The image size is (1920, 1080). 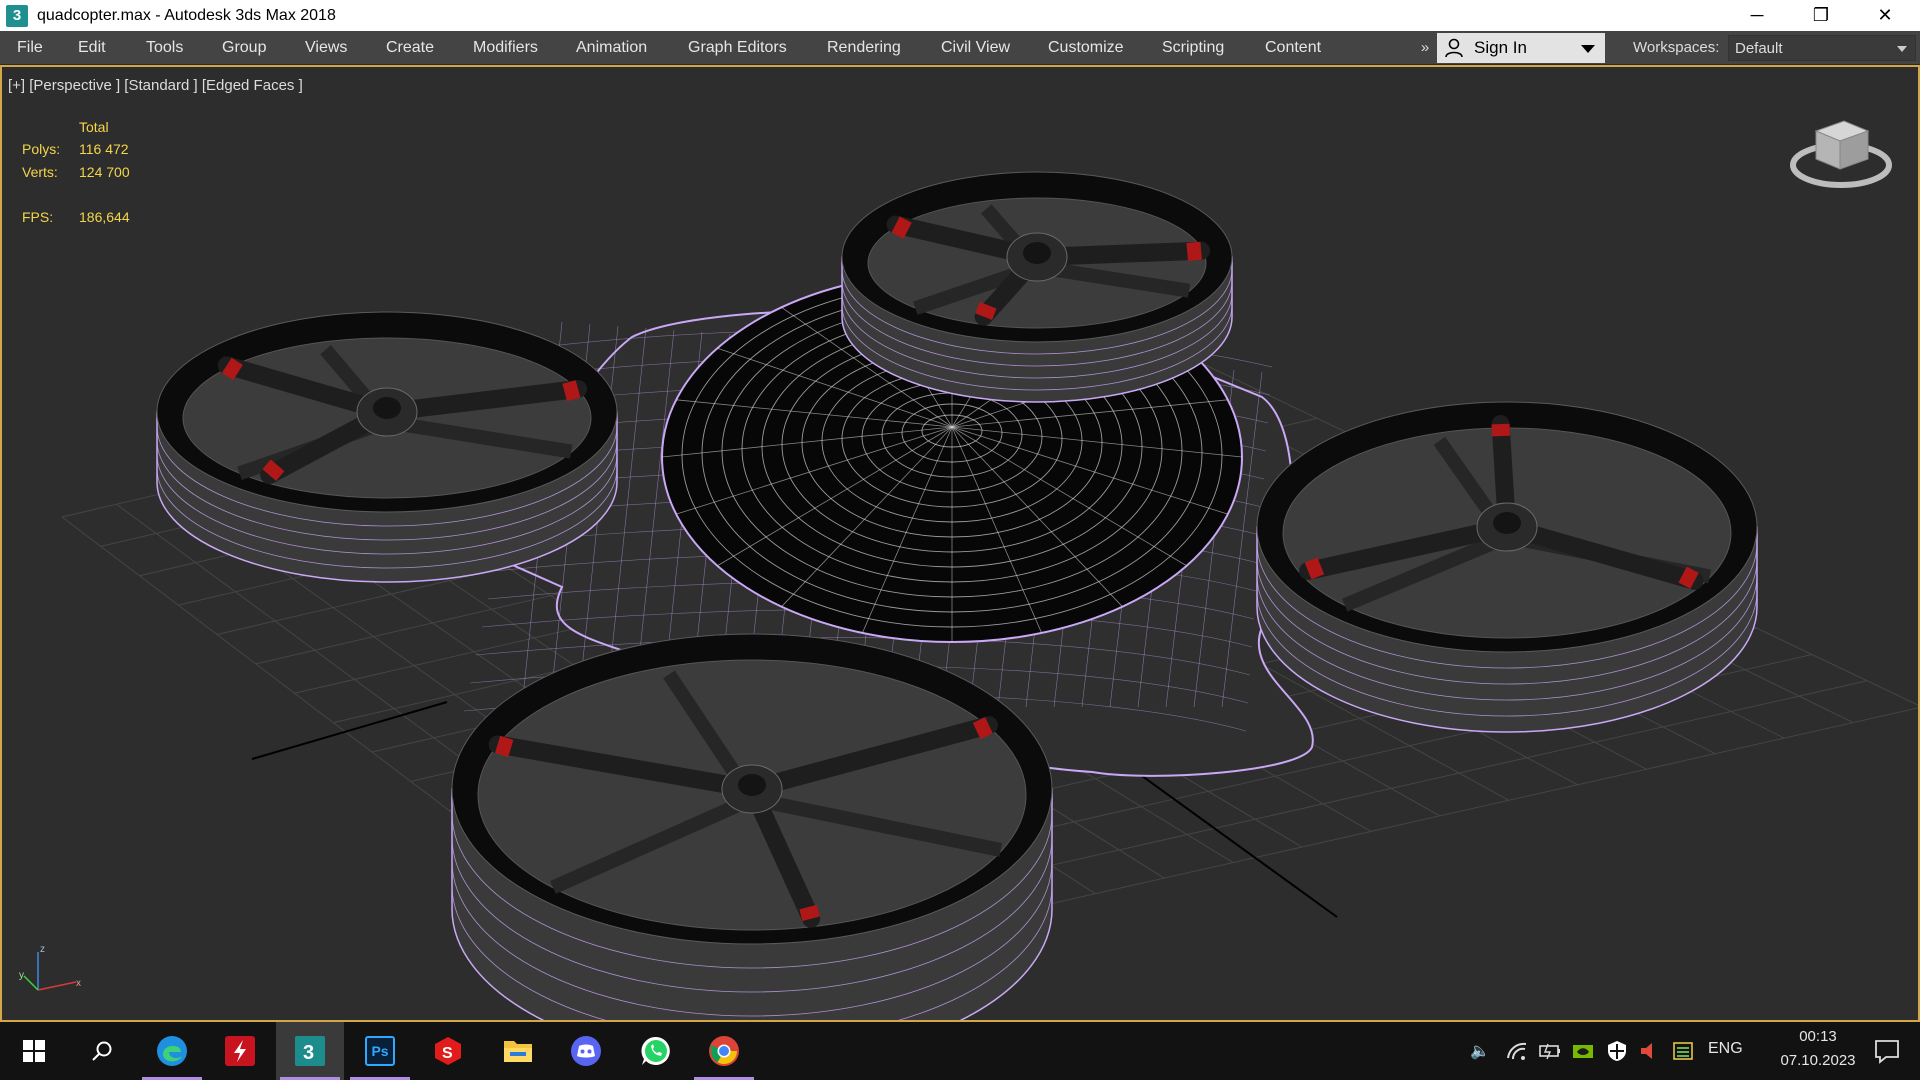 What do you see at coordinates (1086, 48) in the screenshot?
I see `menu-customize: Customize` at bounding box center [1086, 48].